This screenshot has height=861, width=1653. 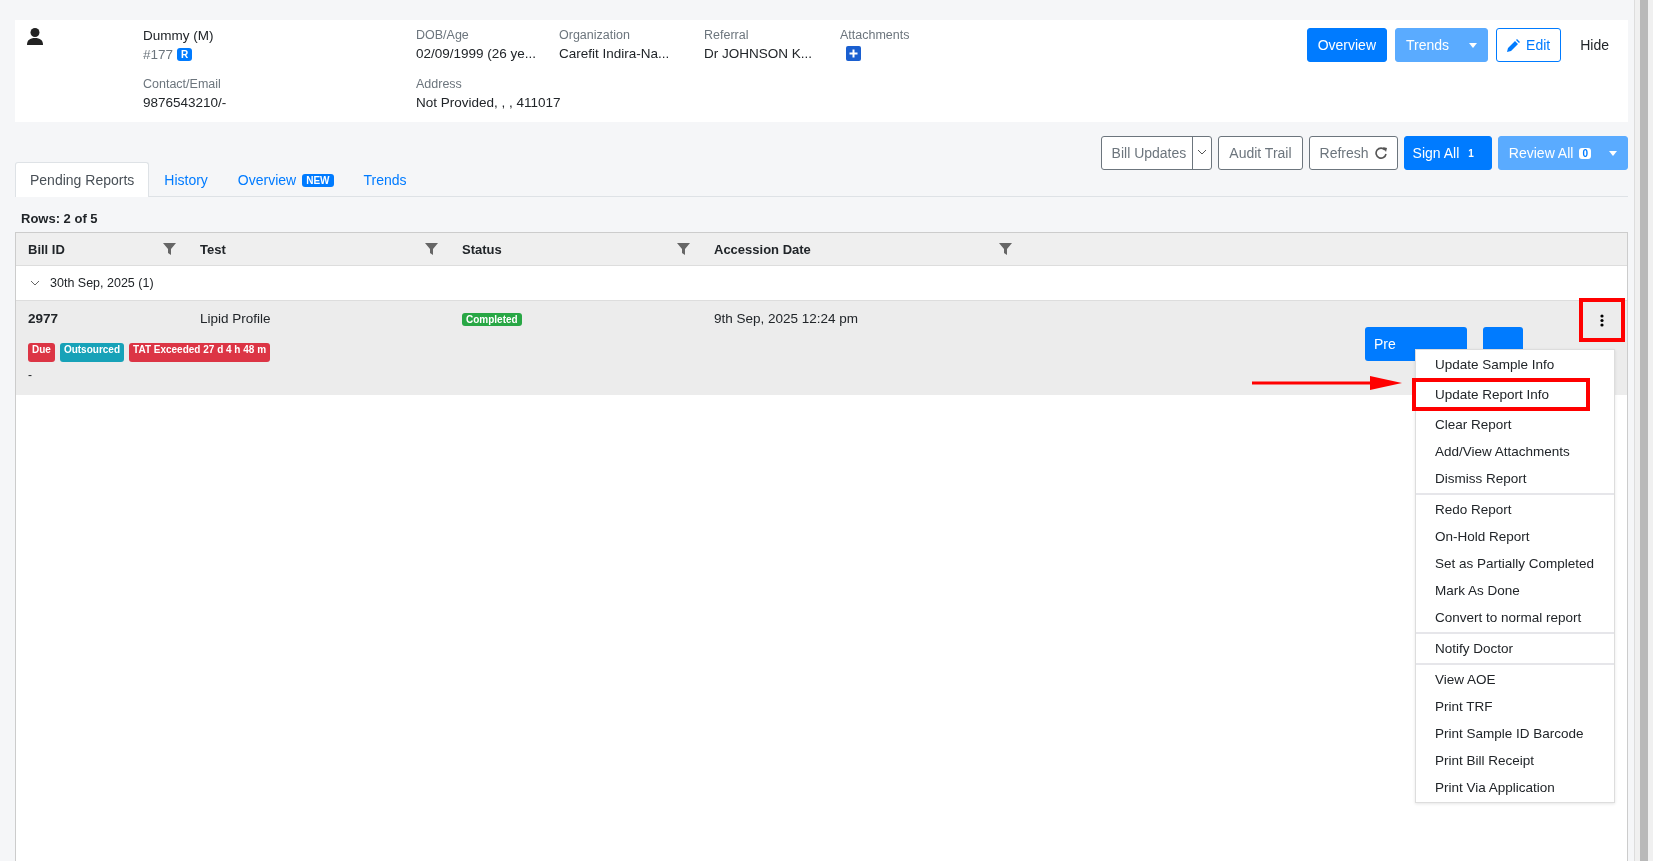 What do you see at coordinates (1515, 536) in the screenshot?
I see `menu-item: On-Hold Report` at bounding box center [1515, 536].